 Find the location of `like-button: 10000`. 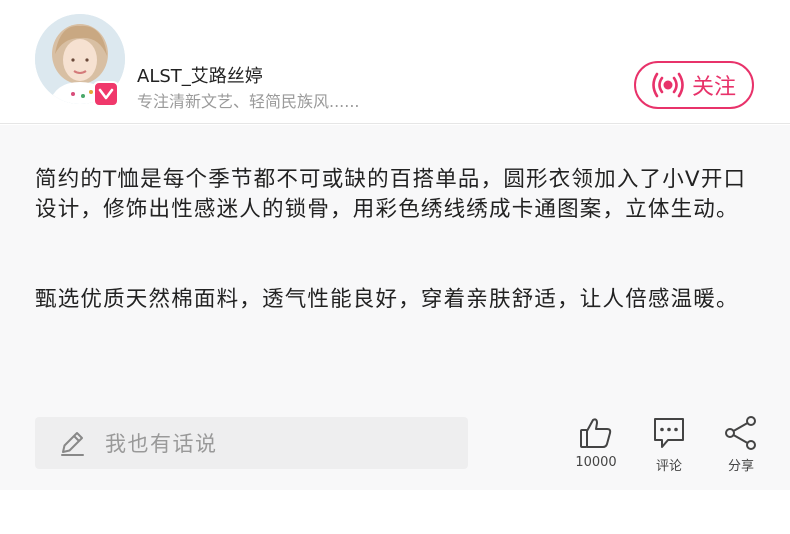

like-button: 10000 is located at coordinates (596, 442).